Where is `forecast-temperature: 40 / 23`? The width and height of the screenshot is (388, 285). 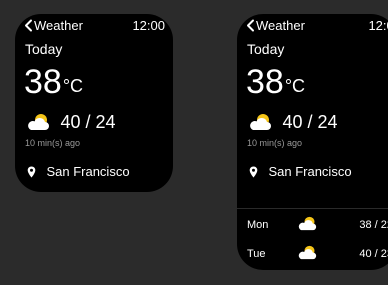
forecast-temperature: 40 / 23 is located at coordinates (373, 254).